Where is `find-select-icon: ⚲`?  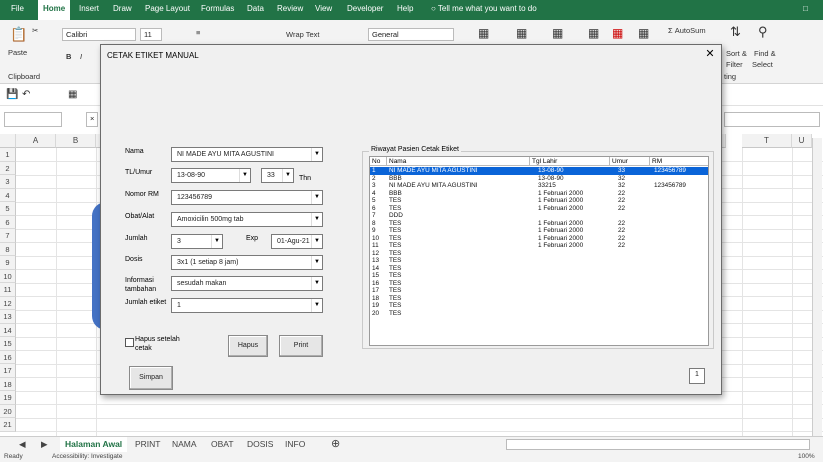
find-select-icon: ⚲ is located at coordinates (763, 32).